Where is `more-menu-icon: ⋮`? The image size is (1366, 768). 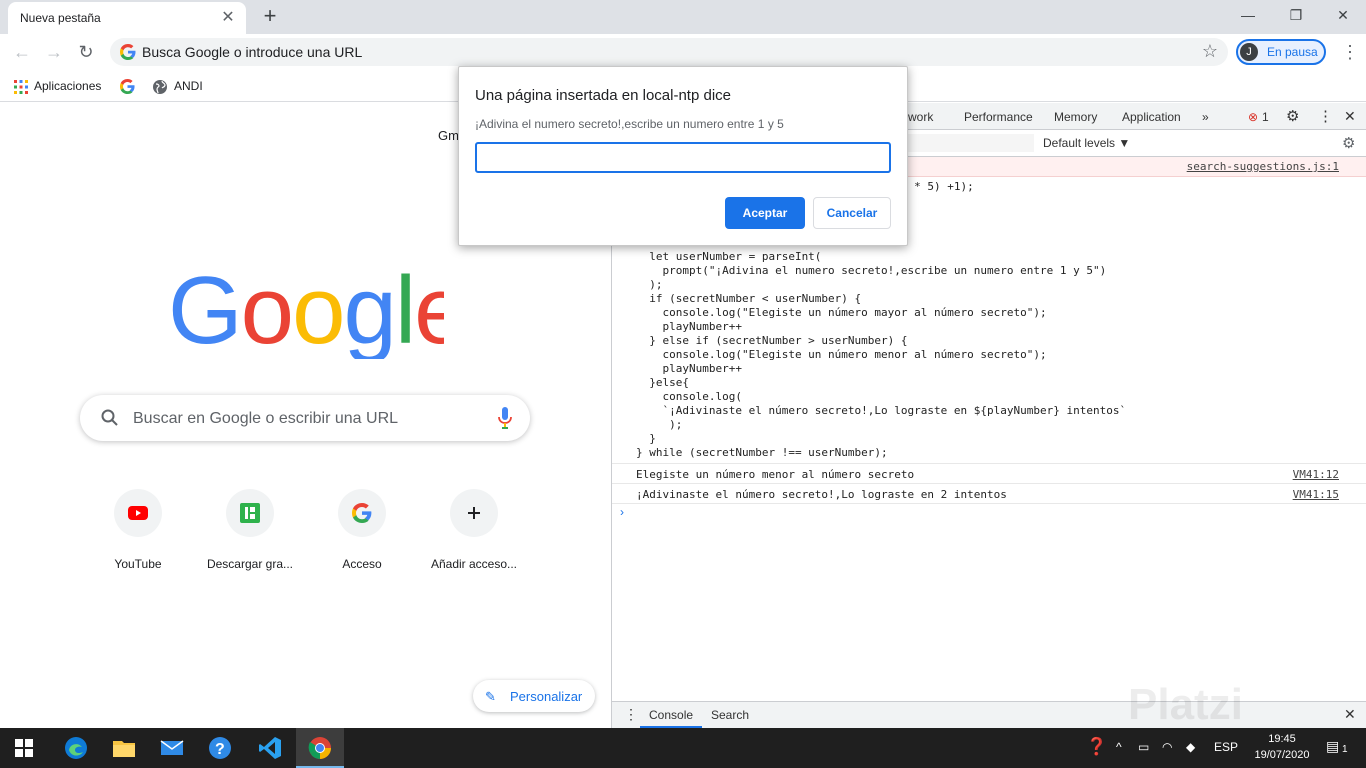
more-menu-icon: ⋮ is located at coordinates (1350, 52).